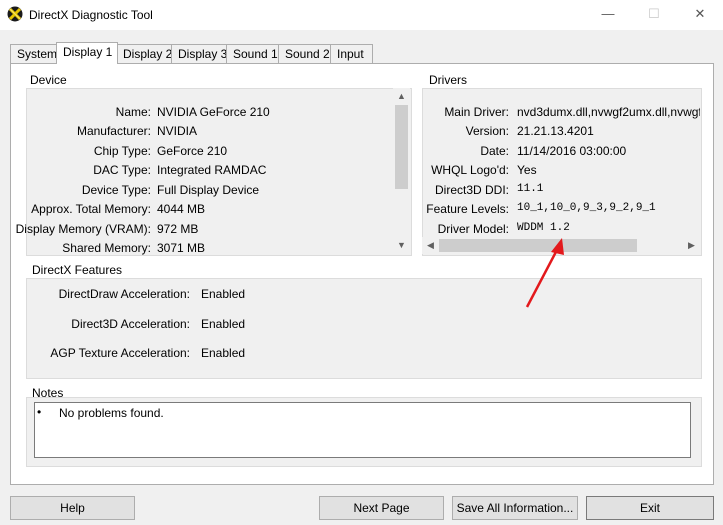 The height and width of the screenshot is (525, 723). What do you see at coordinates (691, 245) in the screenshot?
I see `scroll-right-icon: ▶` at bounding box center [691, 245].